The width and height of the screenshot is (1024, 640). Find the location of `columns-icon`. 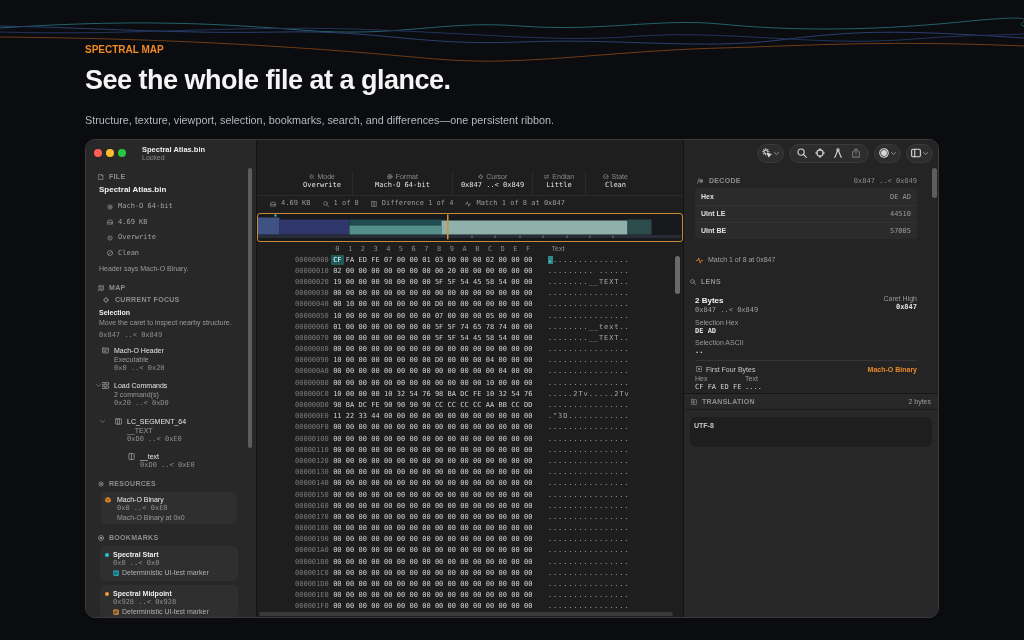

columns-icon is located at coordinates (118, 421).